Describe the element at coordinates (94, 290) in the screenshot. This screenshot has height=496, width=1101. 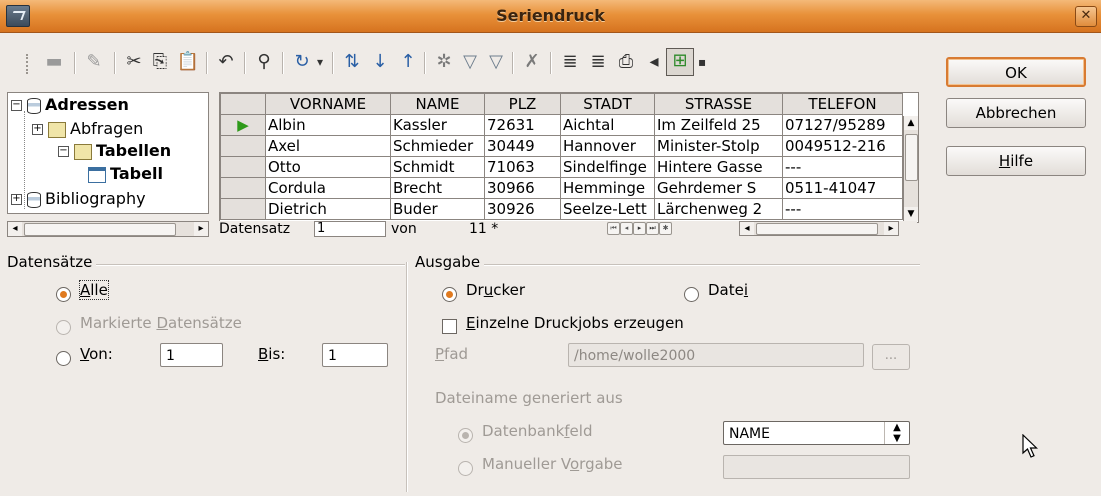
I see `all-records-label: Alle` at that location.